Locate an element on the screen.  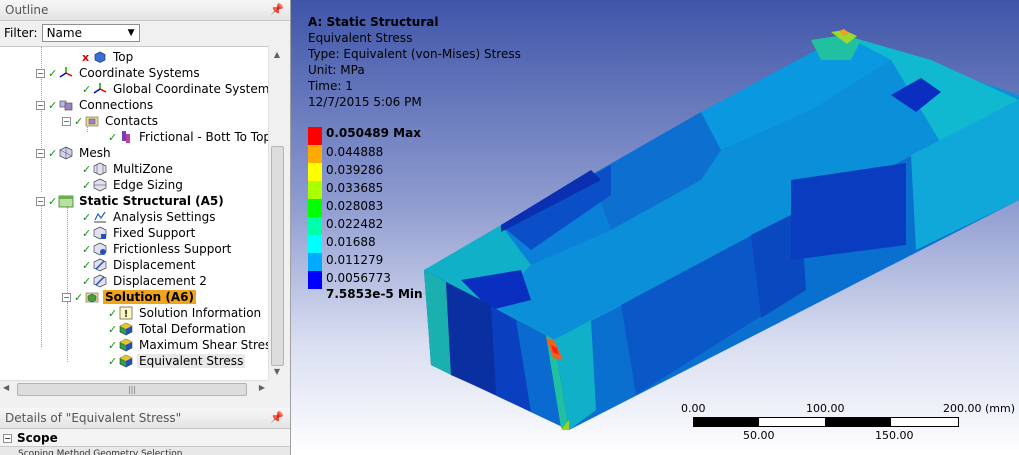
details-title: Details of "Equivalent Stress" is located at coordinates (93, 418).